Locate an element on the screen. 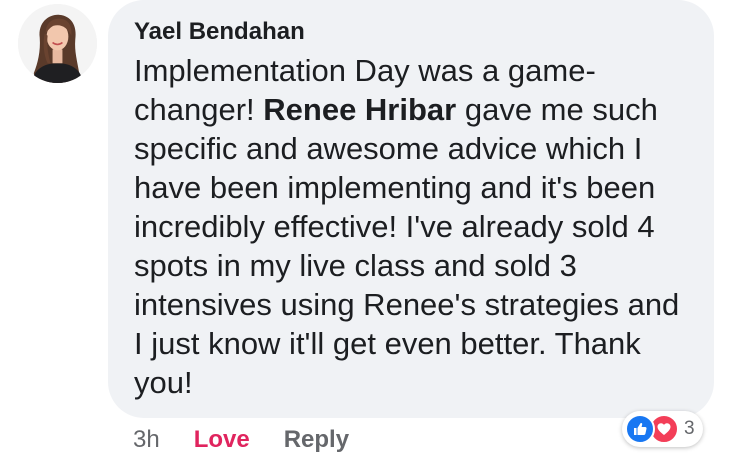 The image size is (731, 467). mention-link: Renee Hribar is located at coordinates (359, 109).